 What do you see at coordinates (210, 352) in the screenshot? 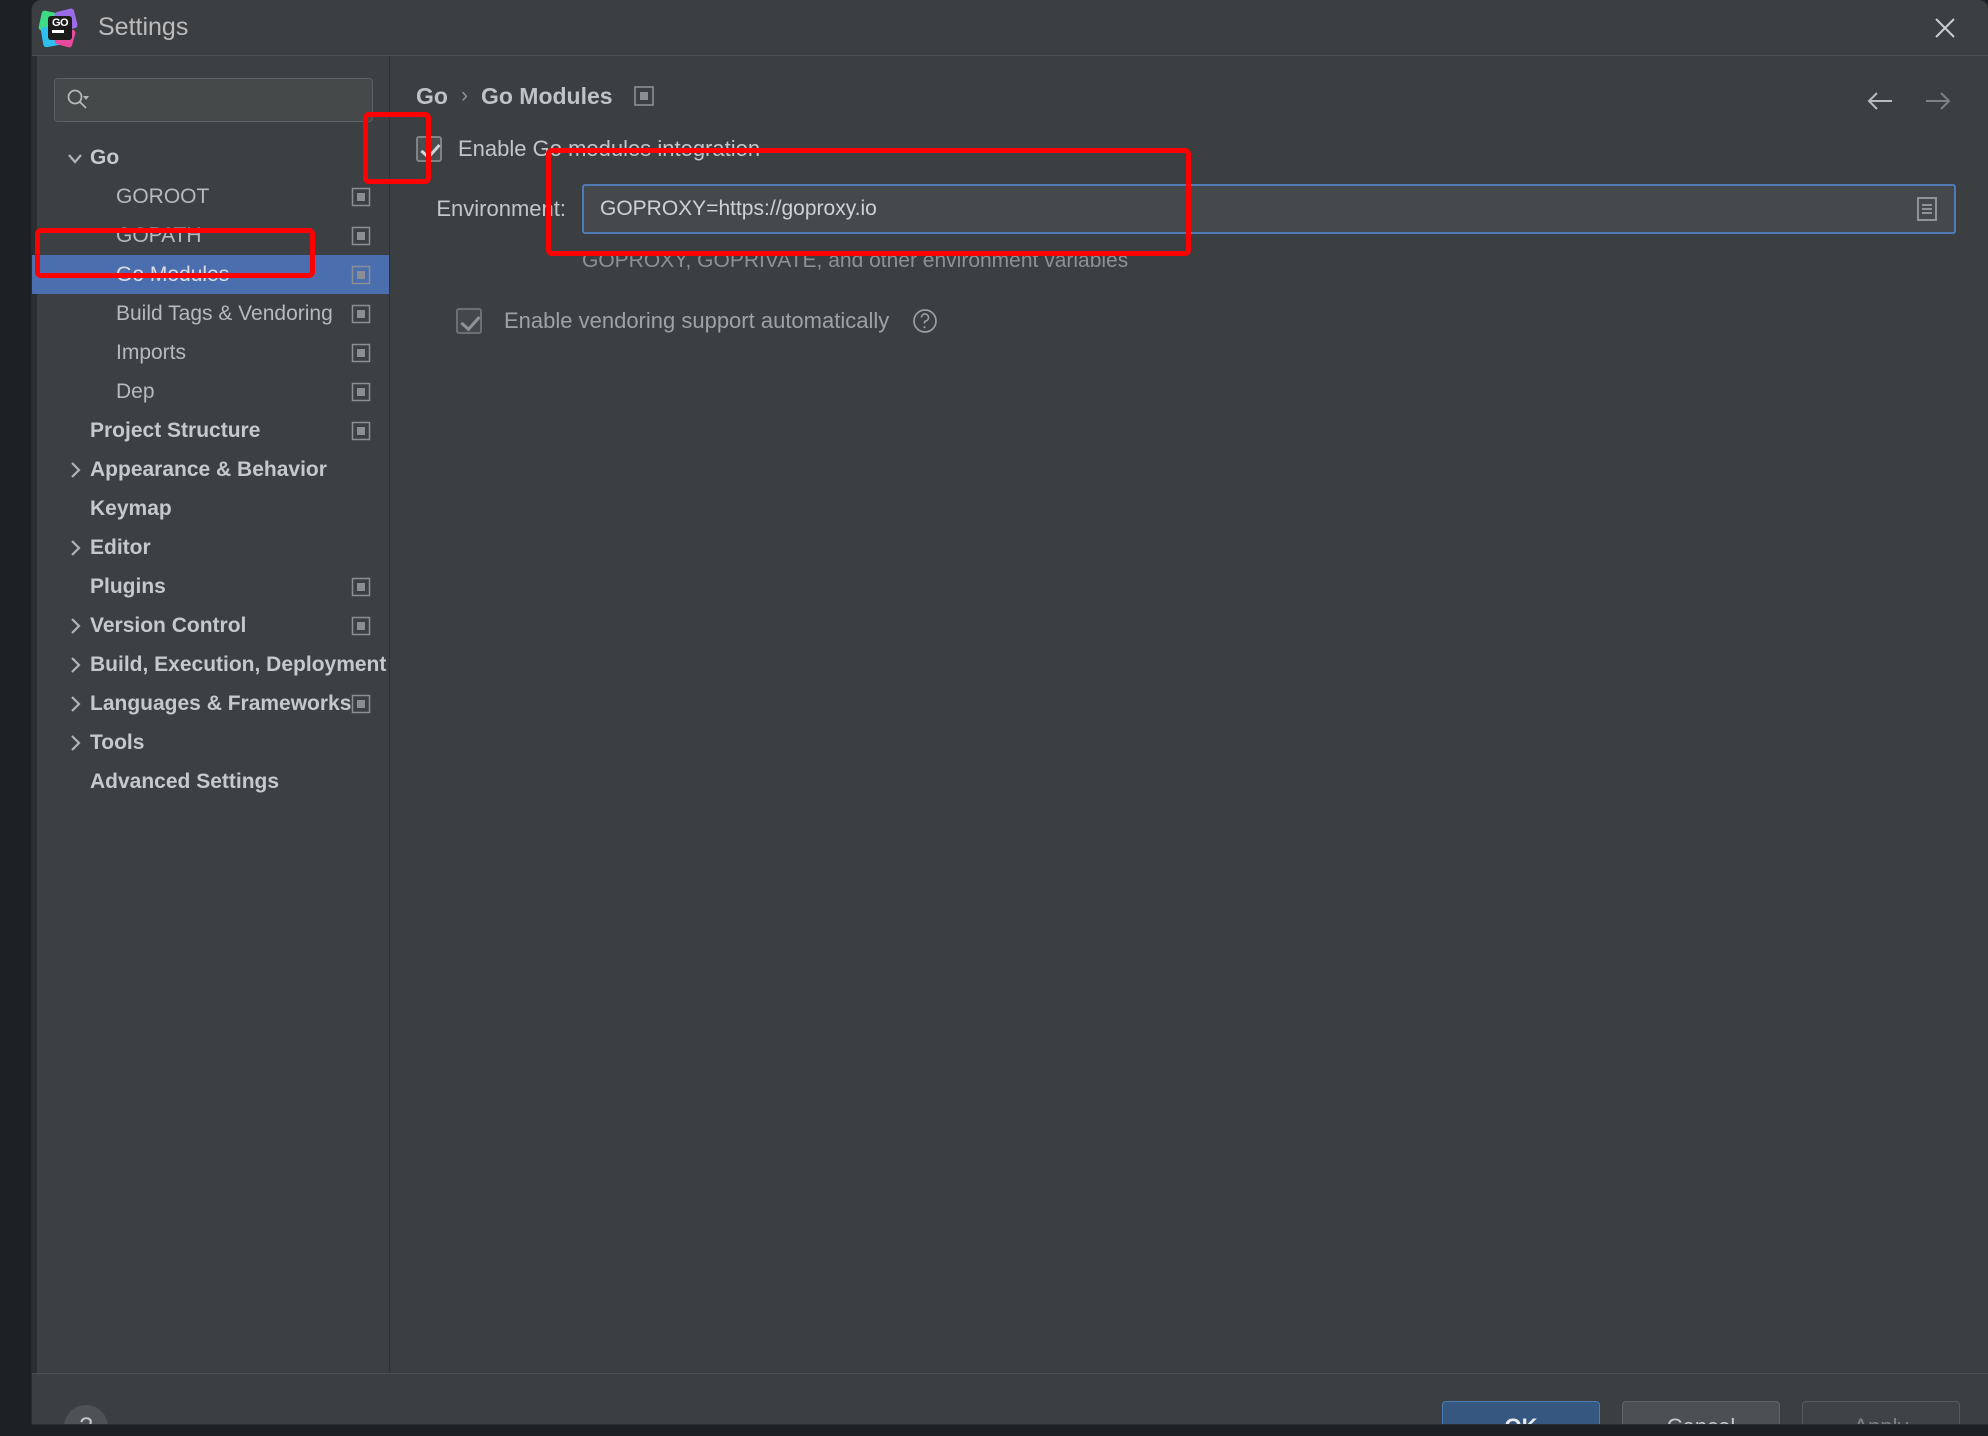
I see `sidebar-item-imports: Imports` at bounding box center [210, 352].